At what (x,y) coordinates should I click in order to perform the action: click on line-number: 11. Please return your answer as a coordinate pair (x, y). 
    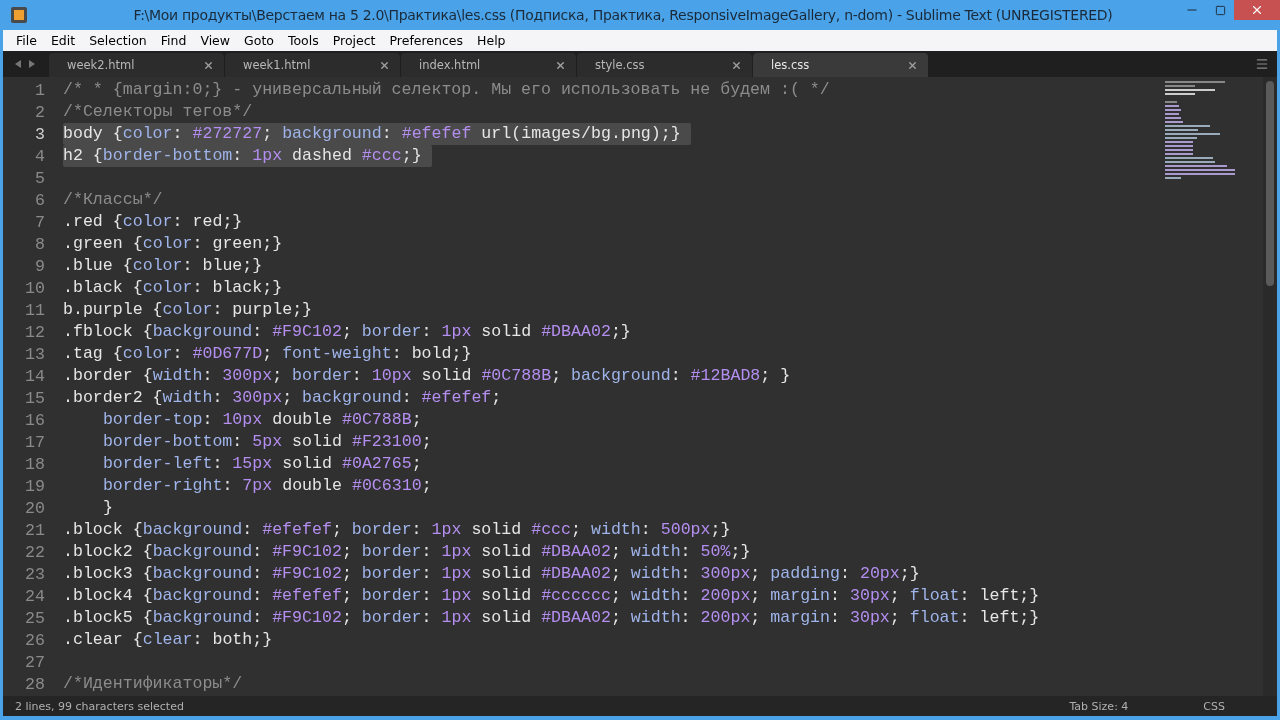
    Looking at the image, I should click on (34, 310).